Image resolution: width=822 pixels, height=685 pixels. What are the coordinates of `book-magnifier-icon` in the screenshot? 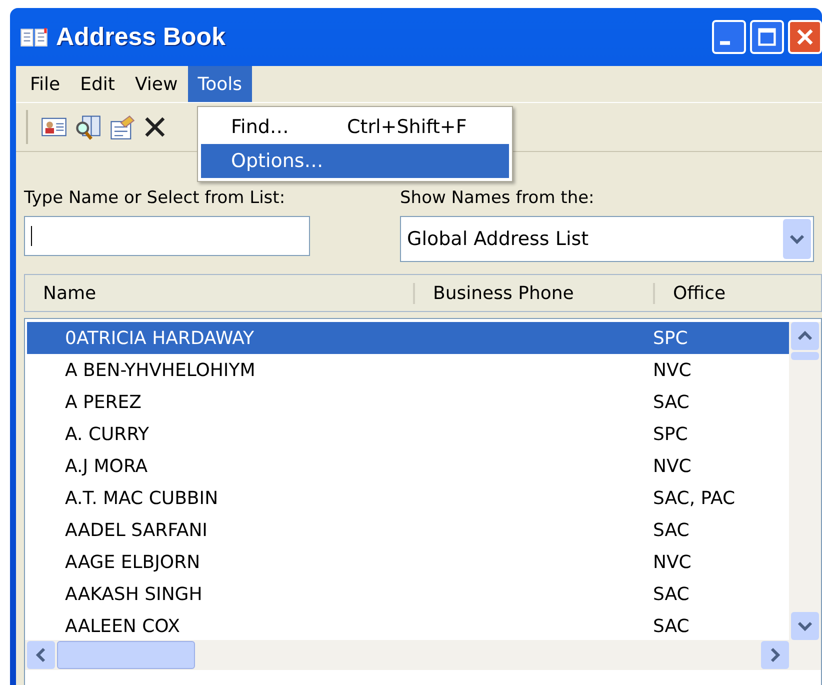 It's located at (88, 127).